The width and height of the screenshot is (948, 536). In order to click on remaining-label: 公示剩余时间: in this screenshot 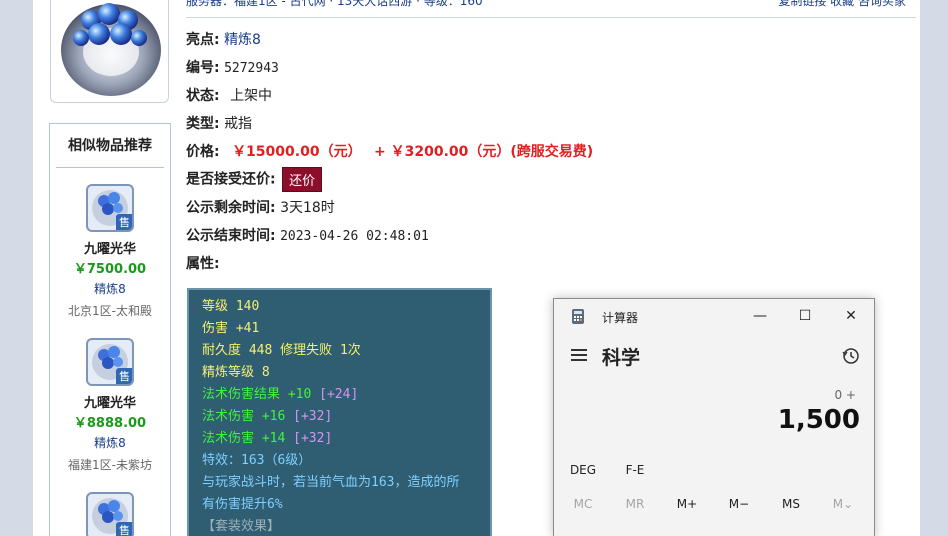, I will do `click(231, 208)`.